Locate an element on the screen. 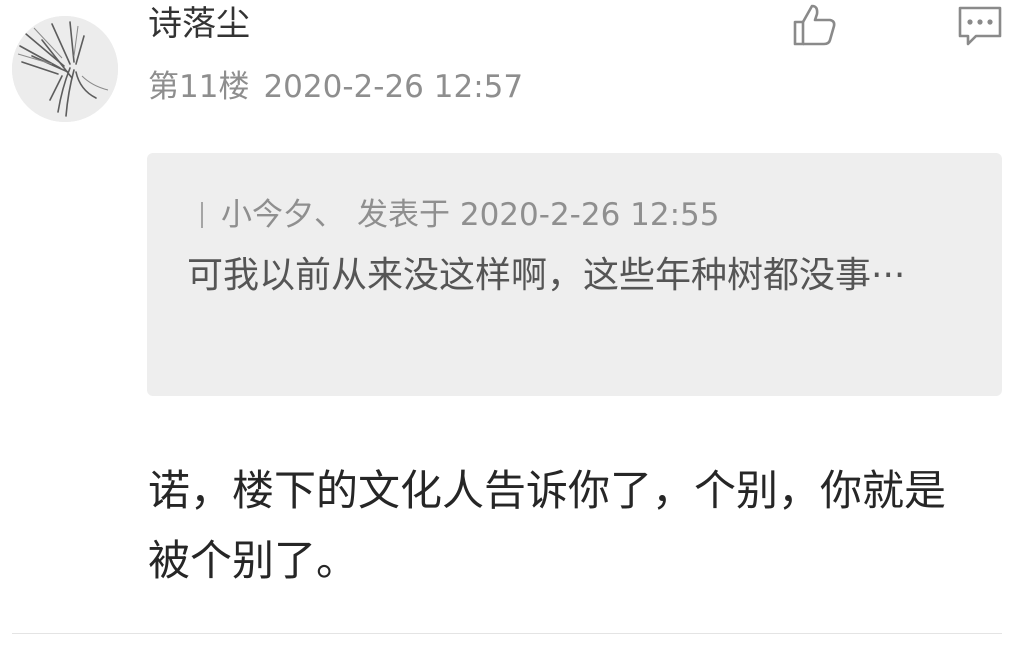  like-button is located at coordinates (814, 25).